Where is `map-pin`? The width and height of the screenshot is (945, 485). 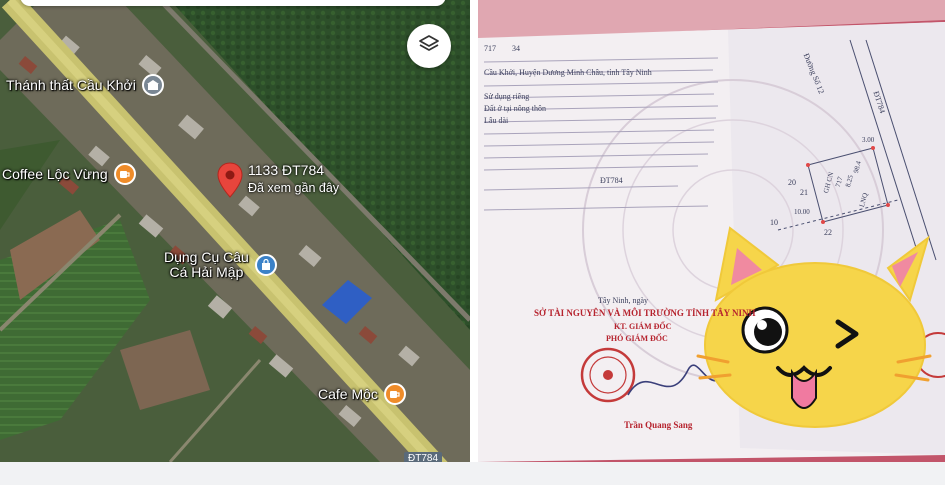 map-pin is located at coordinates (230, 182).